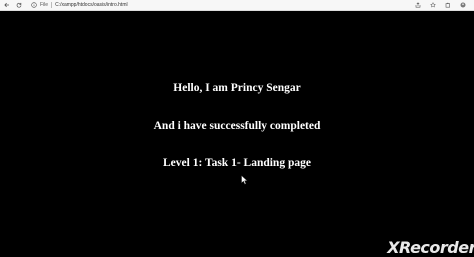 This screenshot has height=257, width=474. I want to click on info-icon, so click(34, 5).